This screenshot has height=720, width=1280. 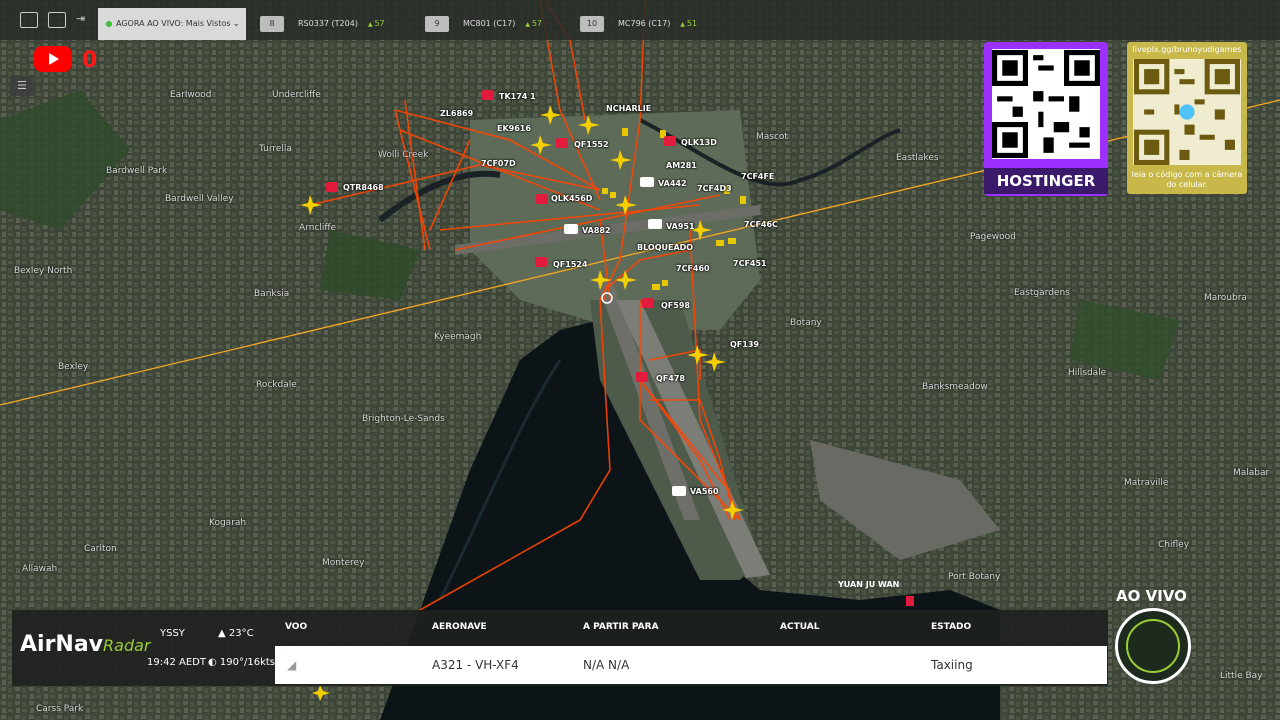 What do you see at coordinates (100, 549) in the screenshot?
I see `place-label: Carlton` at bounding box center [100, 549].